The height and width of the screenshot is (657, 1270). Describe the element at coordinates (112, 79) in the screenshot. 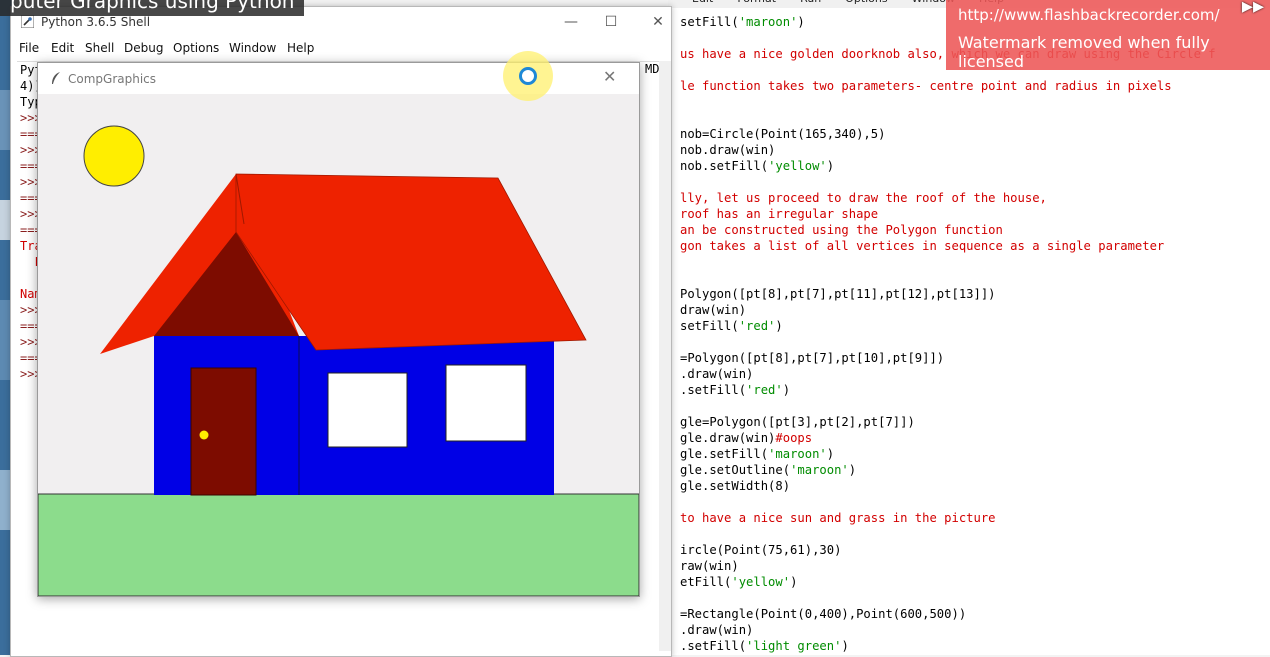

I see `compgraphics-title: CompGraphics` at that location.